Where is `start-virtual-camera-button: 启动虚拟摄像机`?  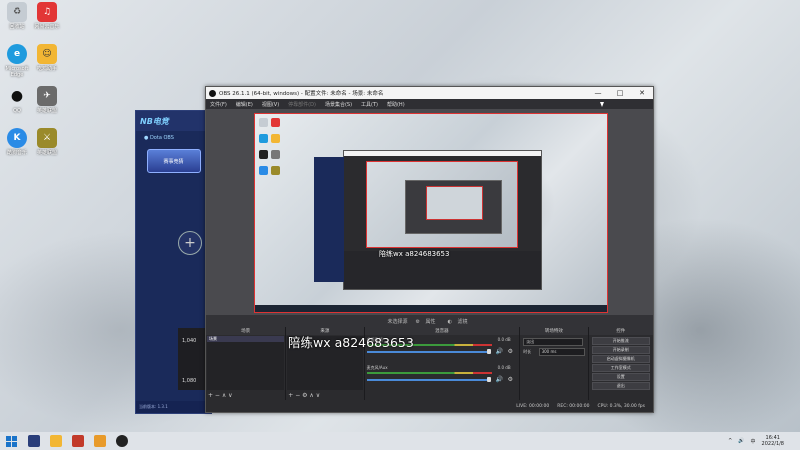
start-virtual-camera-button: 启动虚拟摄像机 is located at coordinates (620, 359).